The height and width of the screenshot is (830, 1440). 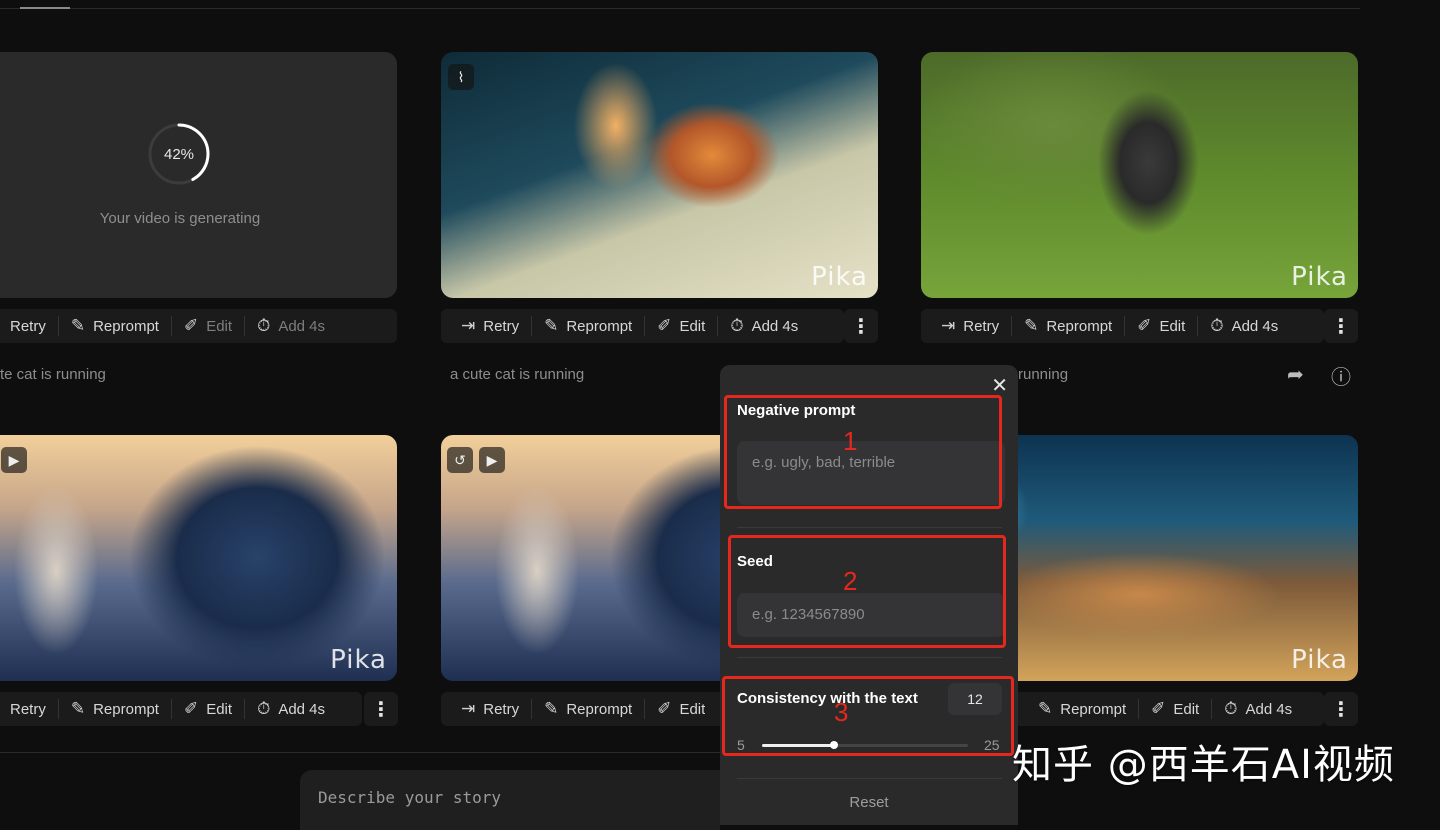 I want to click on card-toolbar-5: ⇥ Retry ✎ Reprompt ✐ Edit, so click(x=580, y=709).